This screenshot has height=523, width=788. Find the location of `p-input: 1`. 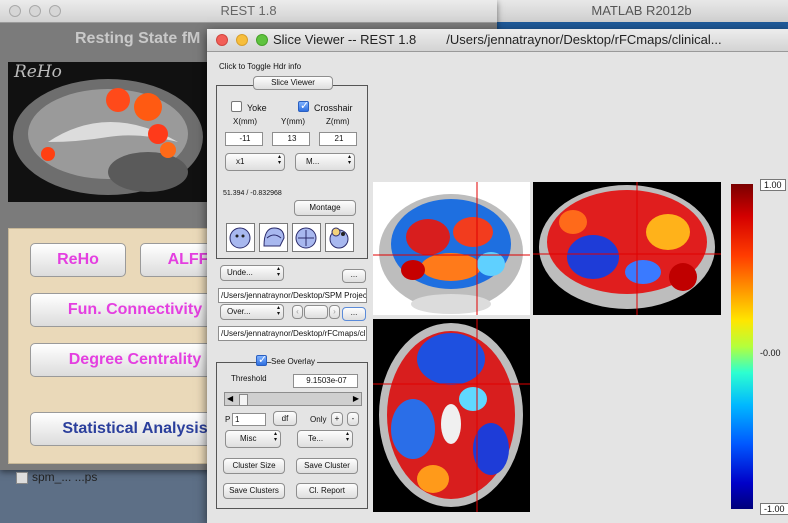

p-input: 1 is located at coordinates (249, 419).